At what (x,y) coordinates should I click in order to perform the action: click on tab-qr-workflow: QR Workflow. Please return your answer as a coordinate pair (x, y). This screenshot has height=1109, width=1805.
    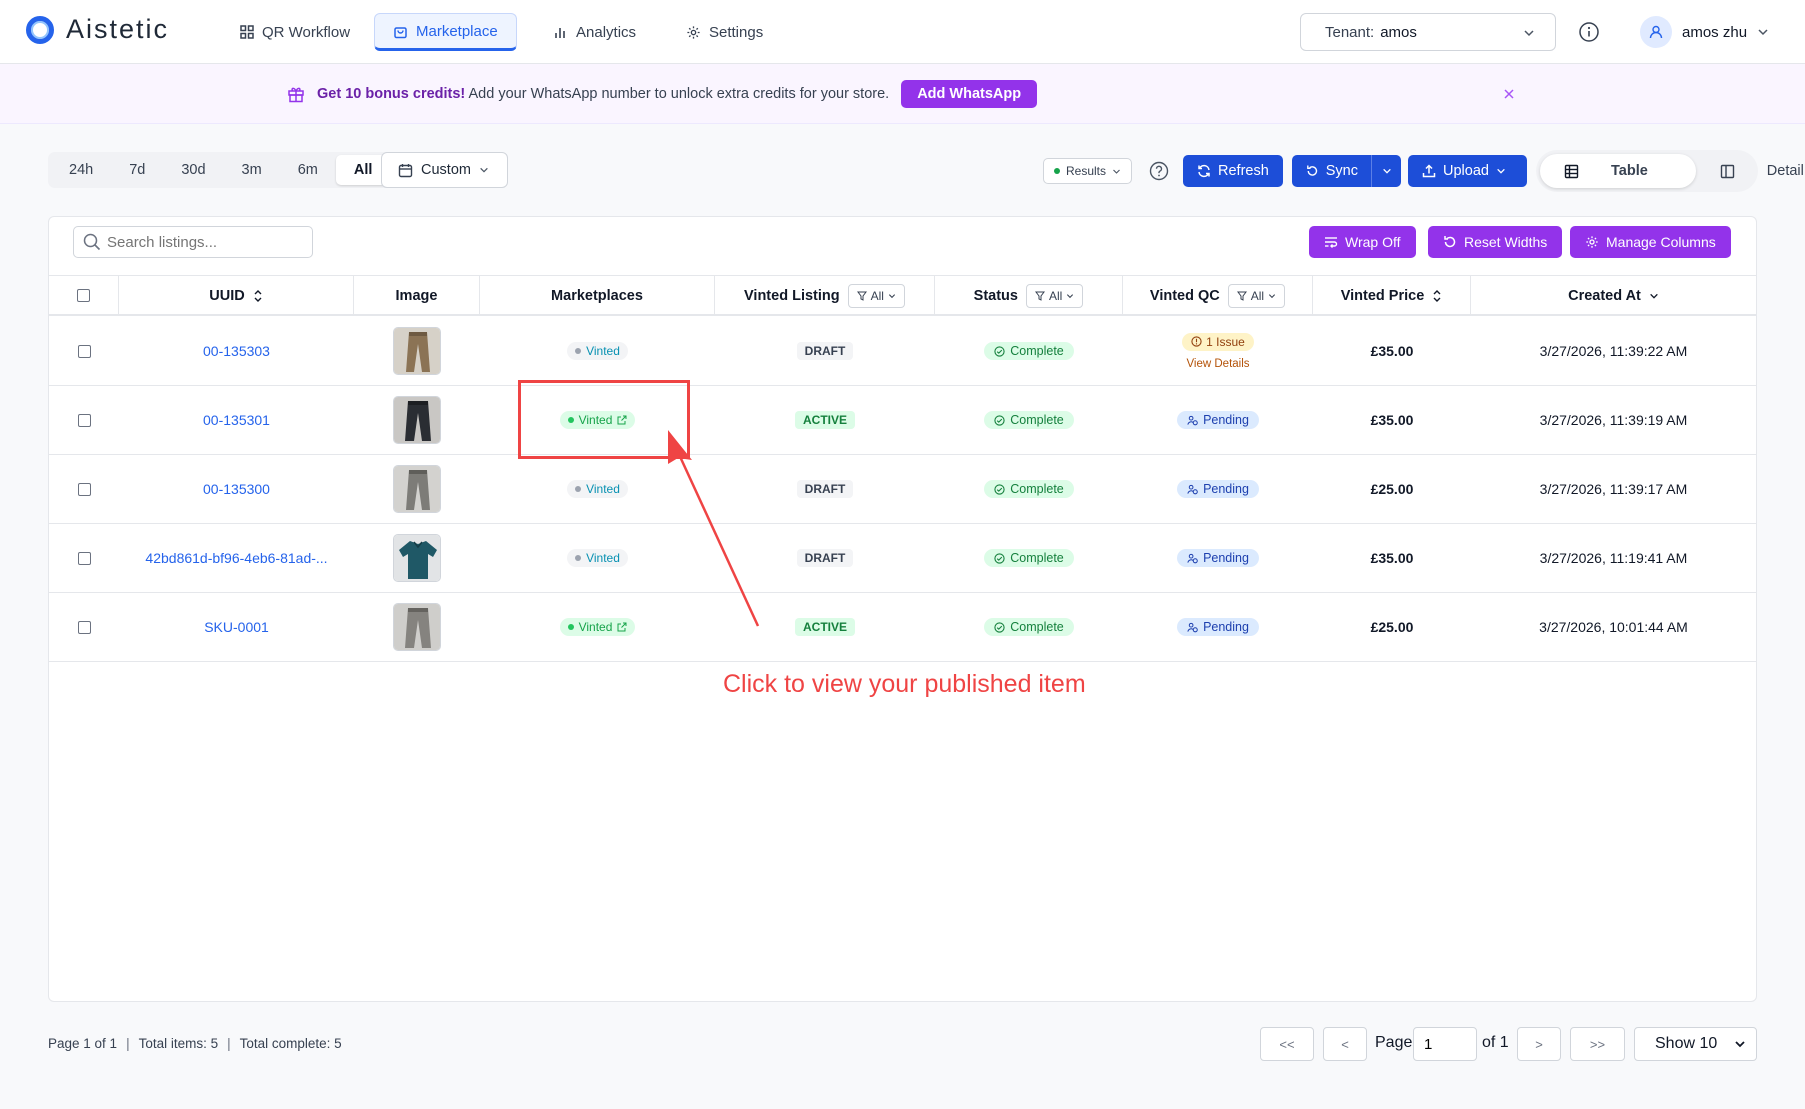
    Looking at the image, I should click on (295, 32).